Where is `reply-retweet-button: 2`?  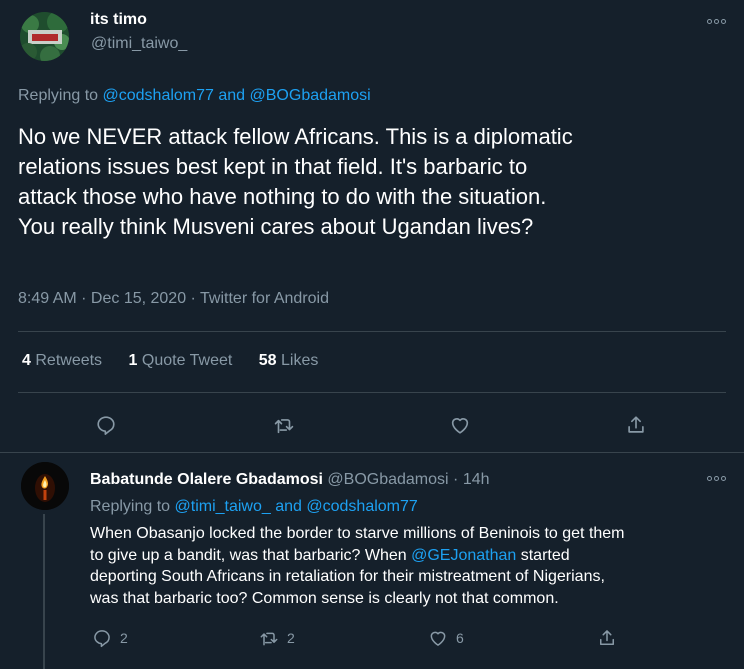
reply-retweet-button: 2 is located at coordinates (277, 638).